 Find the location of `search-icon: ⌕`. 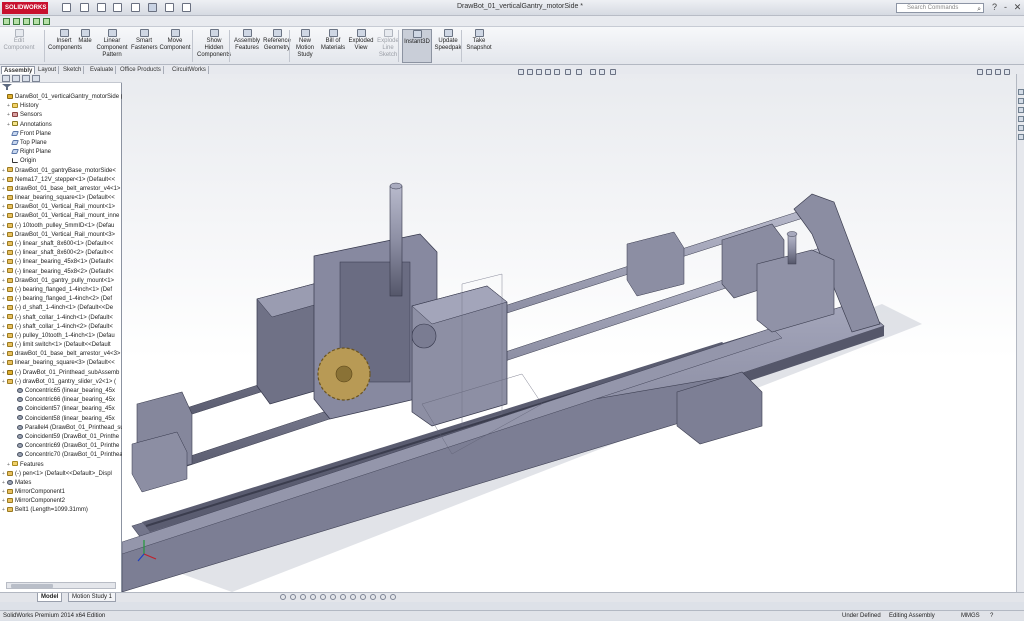

search-icon: ⌕ is located at coordinates (979, 9).